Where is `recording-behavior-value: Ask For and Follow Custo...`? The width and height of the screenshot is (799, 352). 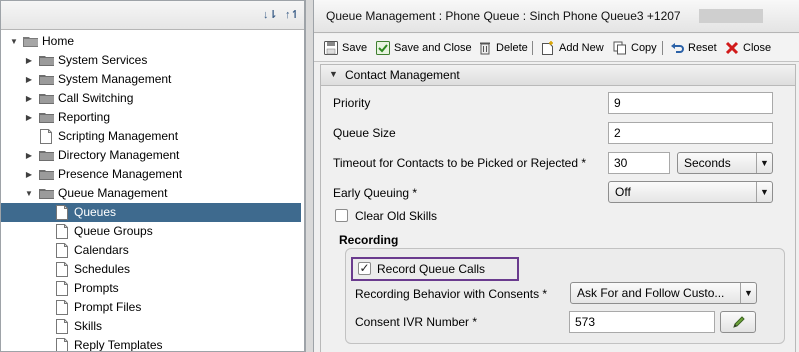
recording-behavior-value: Ask For and Follow Custo... is located at coordinates (651, 293).